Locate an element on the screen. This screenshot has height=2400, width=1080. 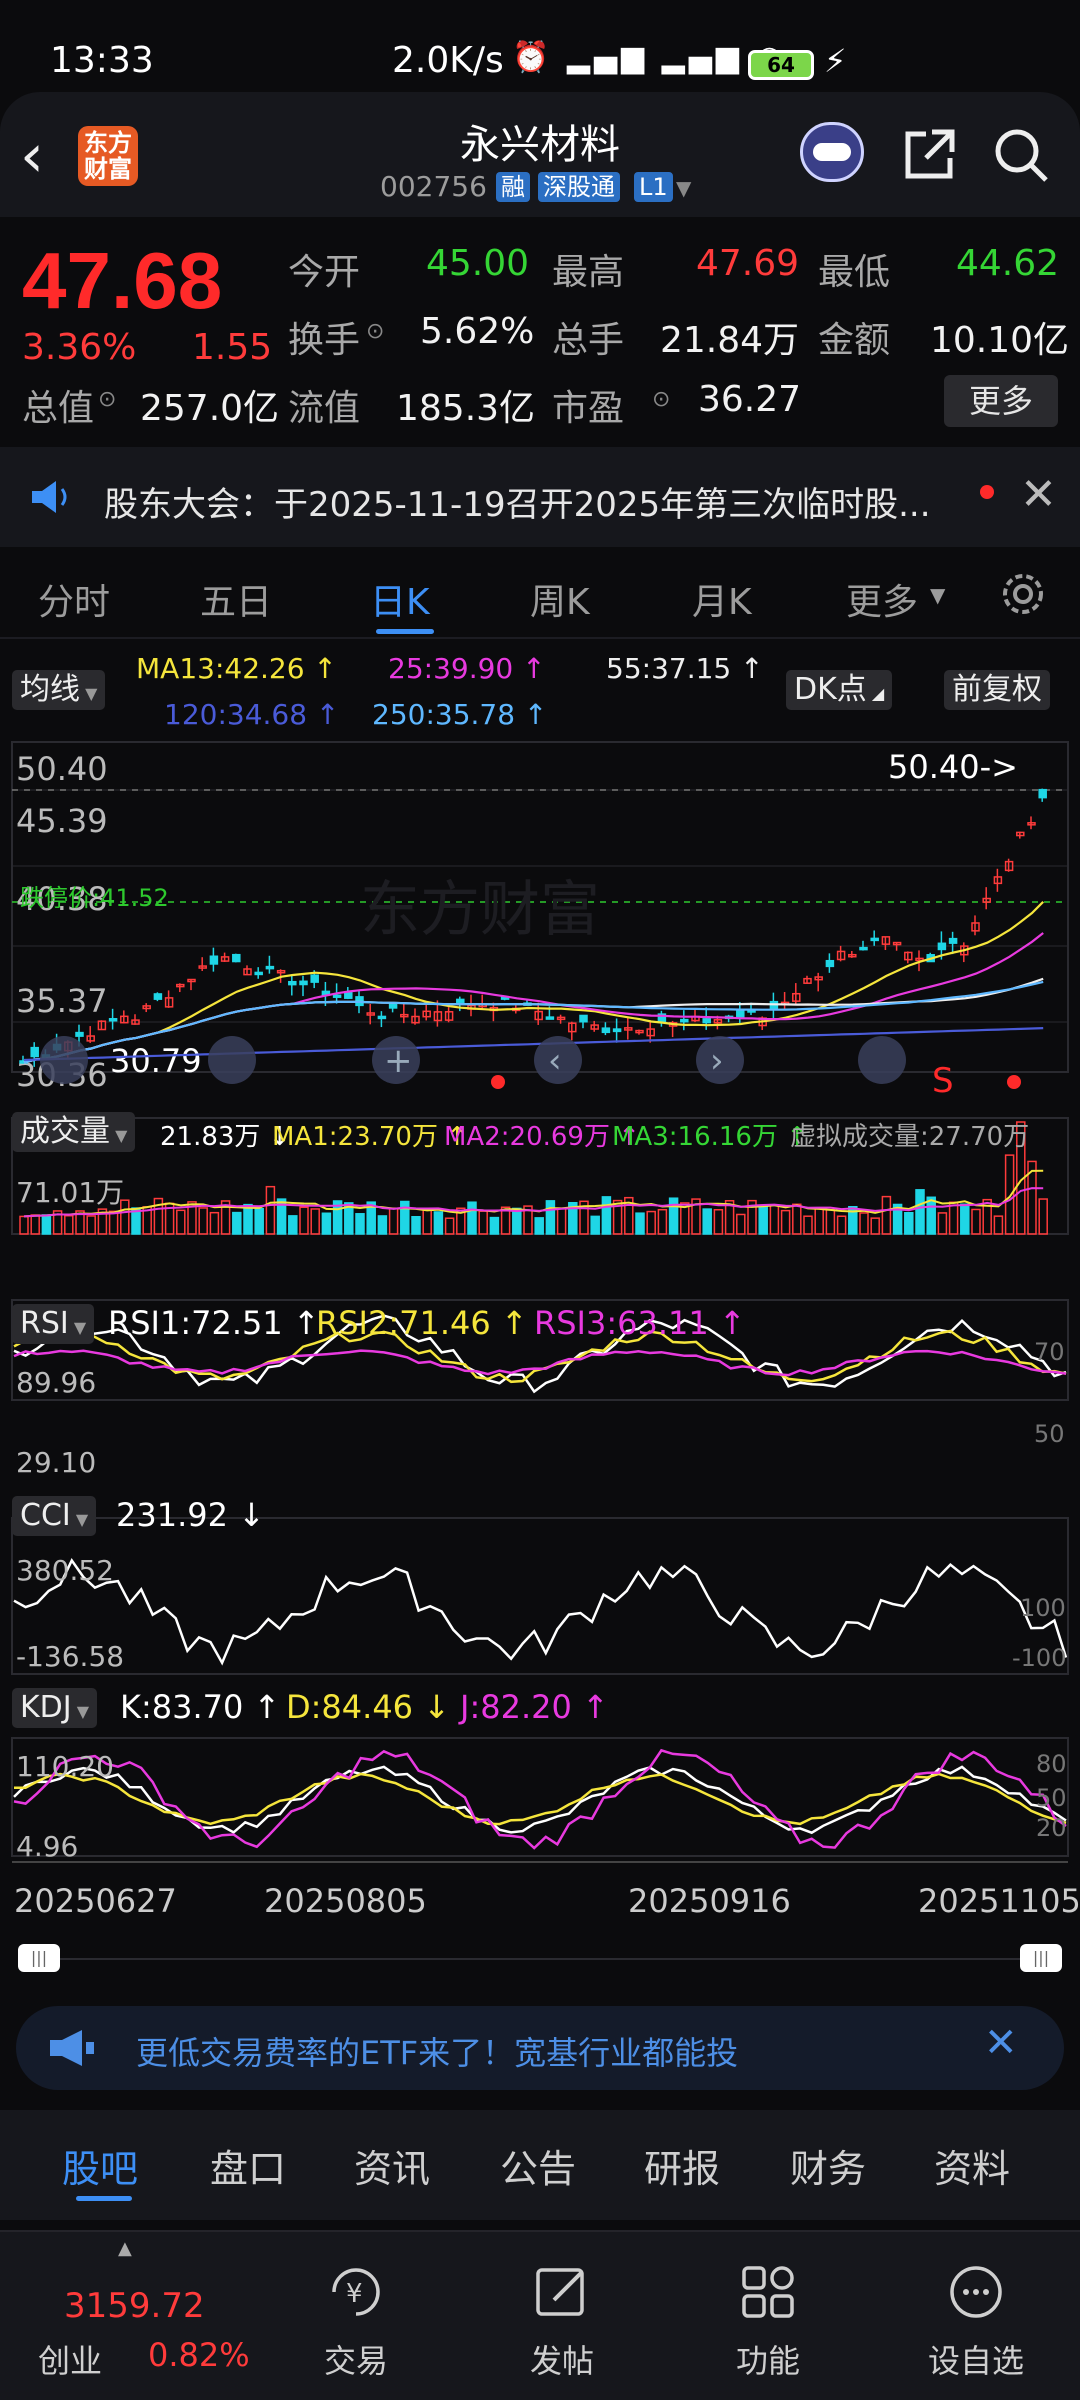
share-icon is located at coordinates (930, 154).